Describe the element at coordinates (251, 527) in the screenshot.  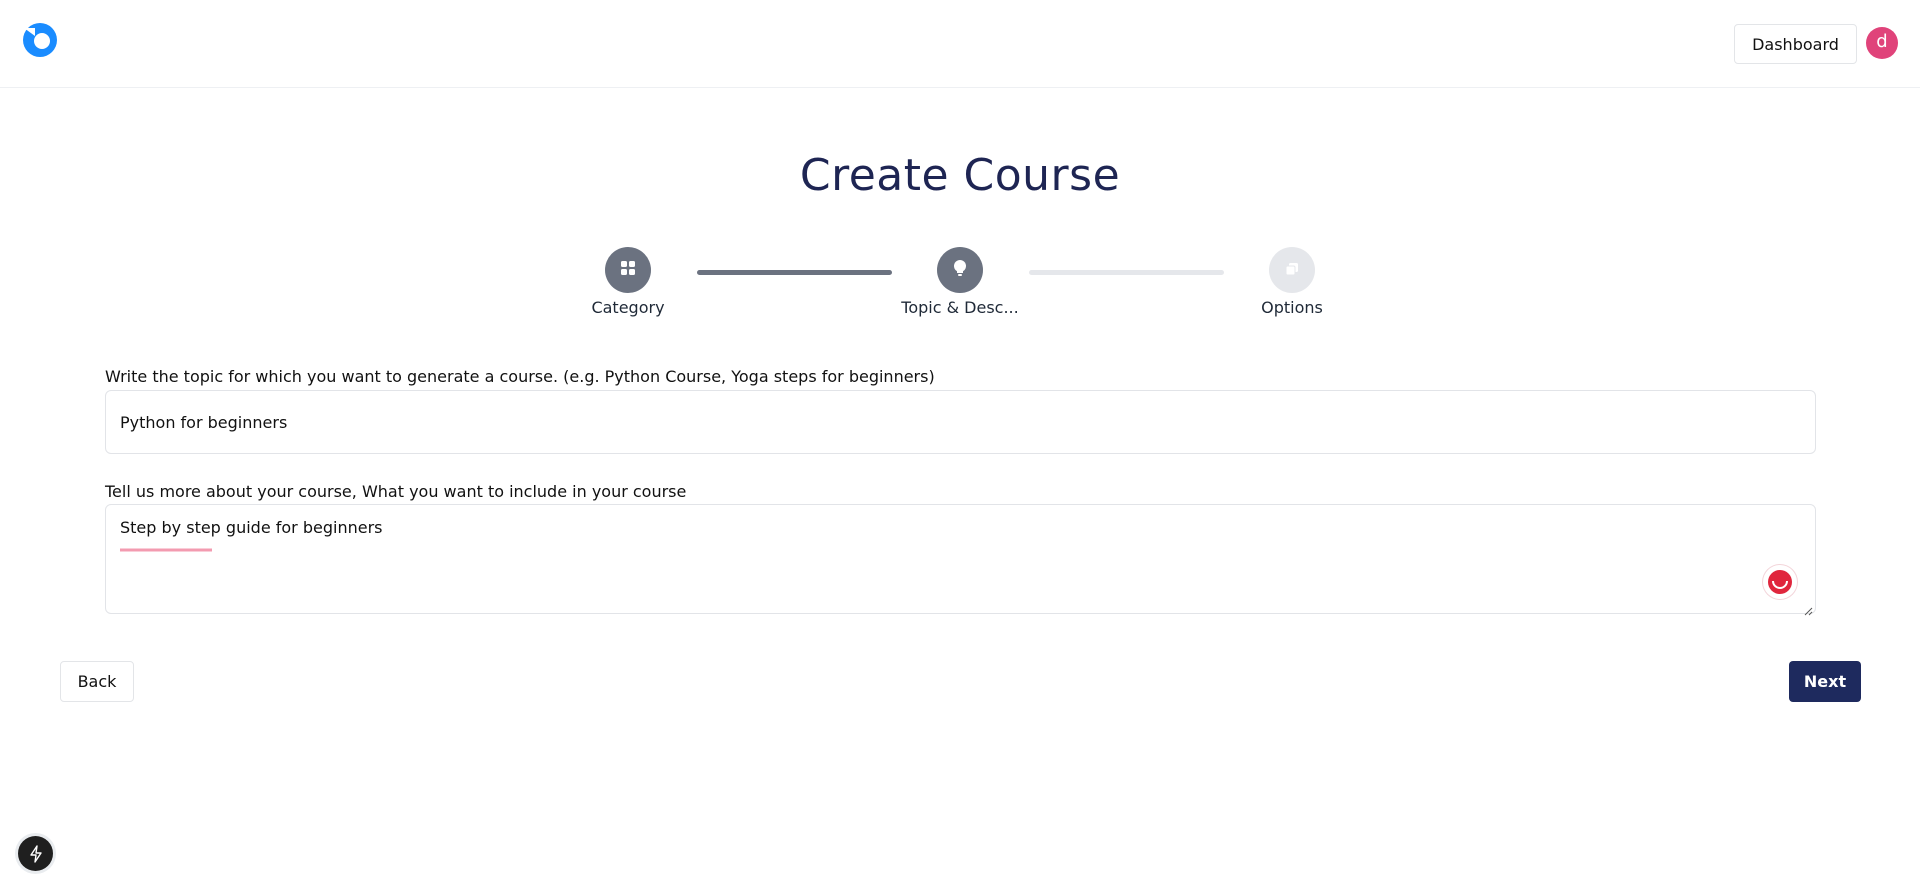
I see `description-text: Step by step guide for beginners` at that location.